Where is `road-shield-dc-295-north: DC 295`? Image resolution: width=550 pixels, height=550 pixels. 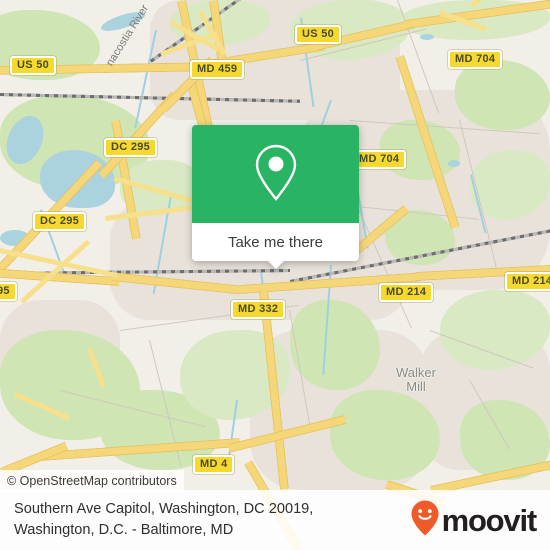 road-shield-dc-295-north: DC 295 is located at coordinates (131, 147).